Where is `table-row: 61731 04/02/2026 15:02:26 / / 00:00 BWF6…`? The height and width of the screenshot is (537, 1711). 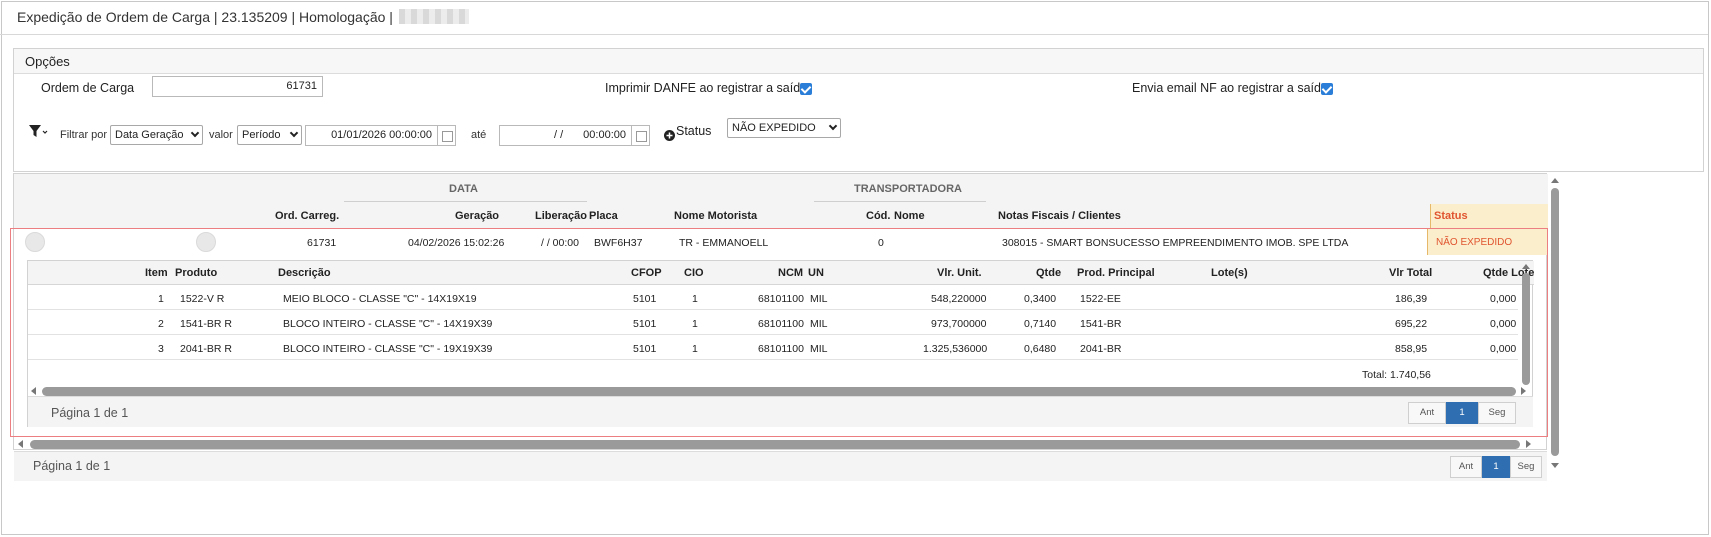
table-row: 61731 04/02/2026 15:02:26 / / 00:00 BWF6… is located at coordinates (779, 242).